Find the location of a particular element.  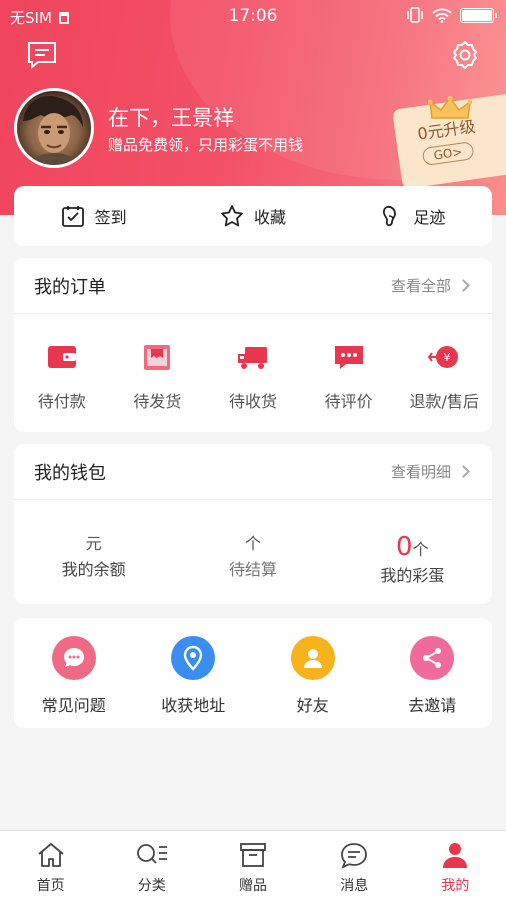

tab-label: 首页 is located at coordinates (50, 886).